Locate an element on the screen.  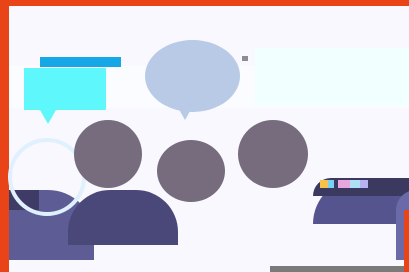
person-head-center is located at coordinates (191, 171).